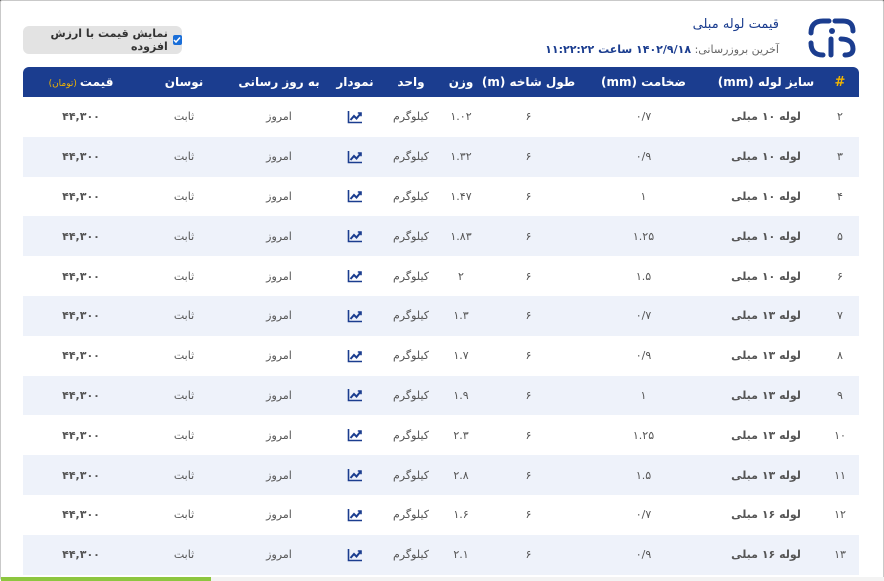 This screenshot has height=581, width=884. I want to click on row-index: ۱۳, so click(840, 555).